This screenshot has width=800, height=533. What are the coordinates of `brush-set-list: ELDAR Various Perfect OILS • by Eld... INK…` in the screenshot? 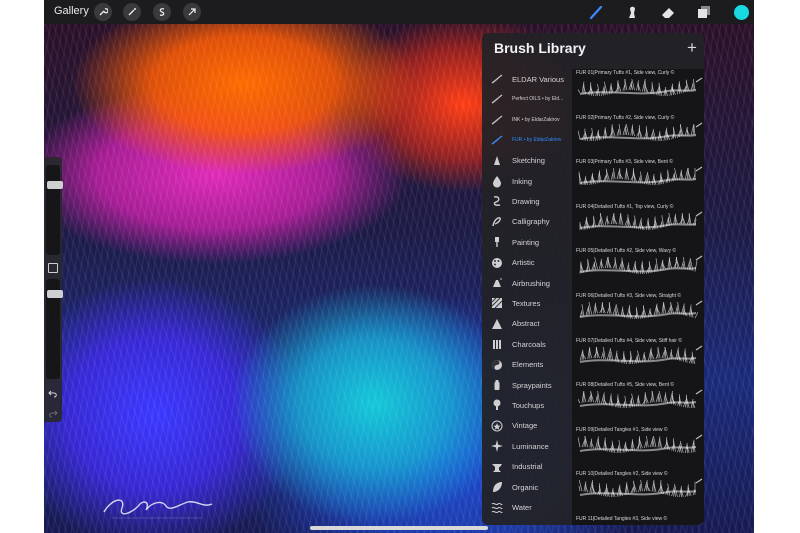 It's located at (527, 297).